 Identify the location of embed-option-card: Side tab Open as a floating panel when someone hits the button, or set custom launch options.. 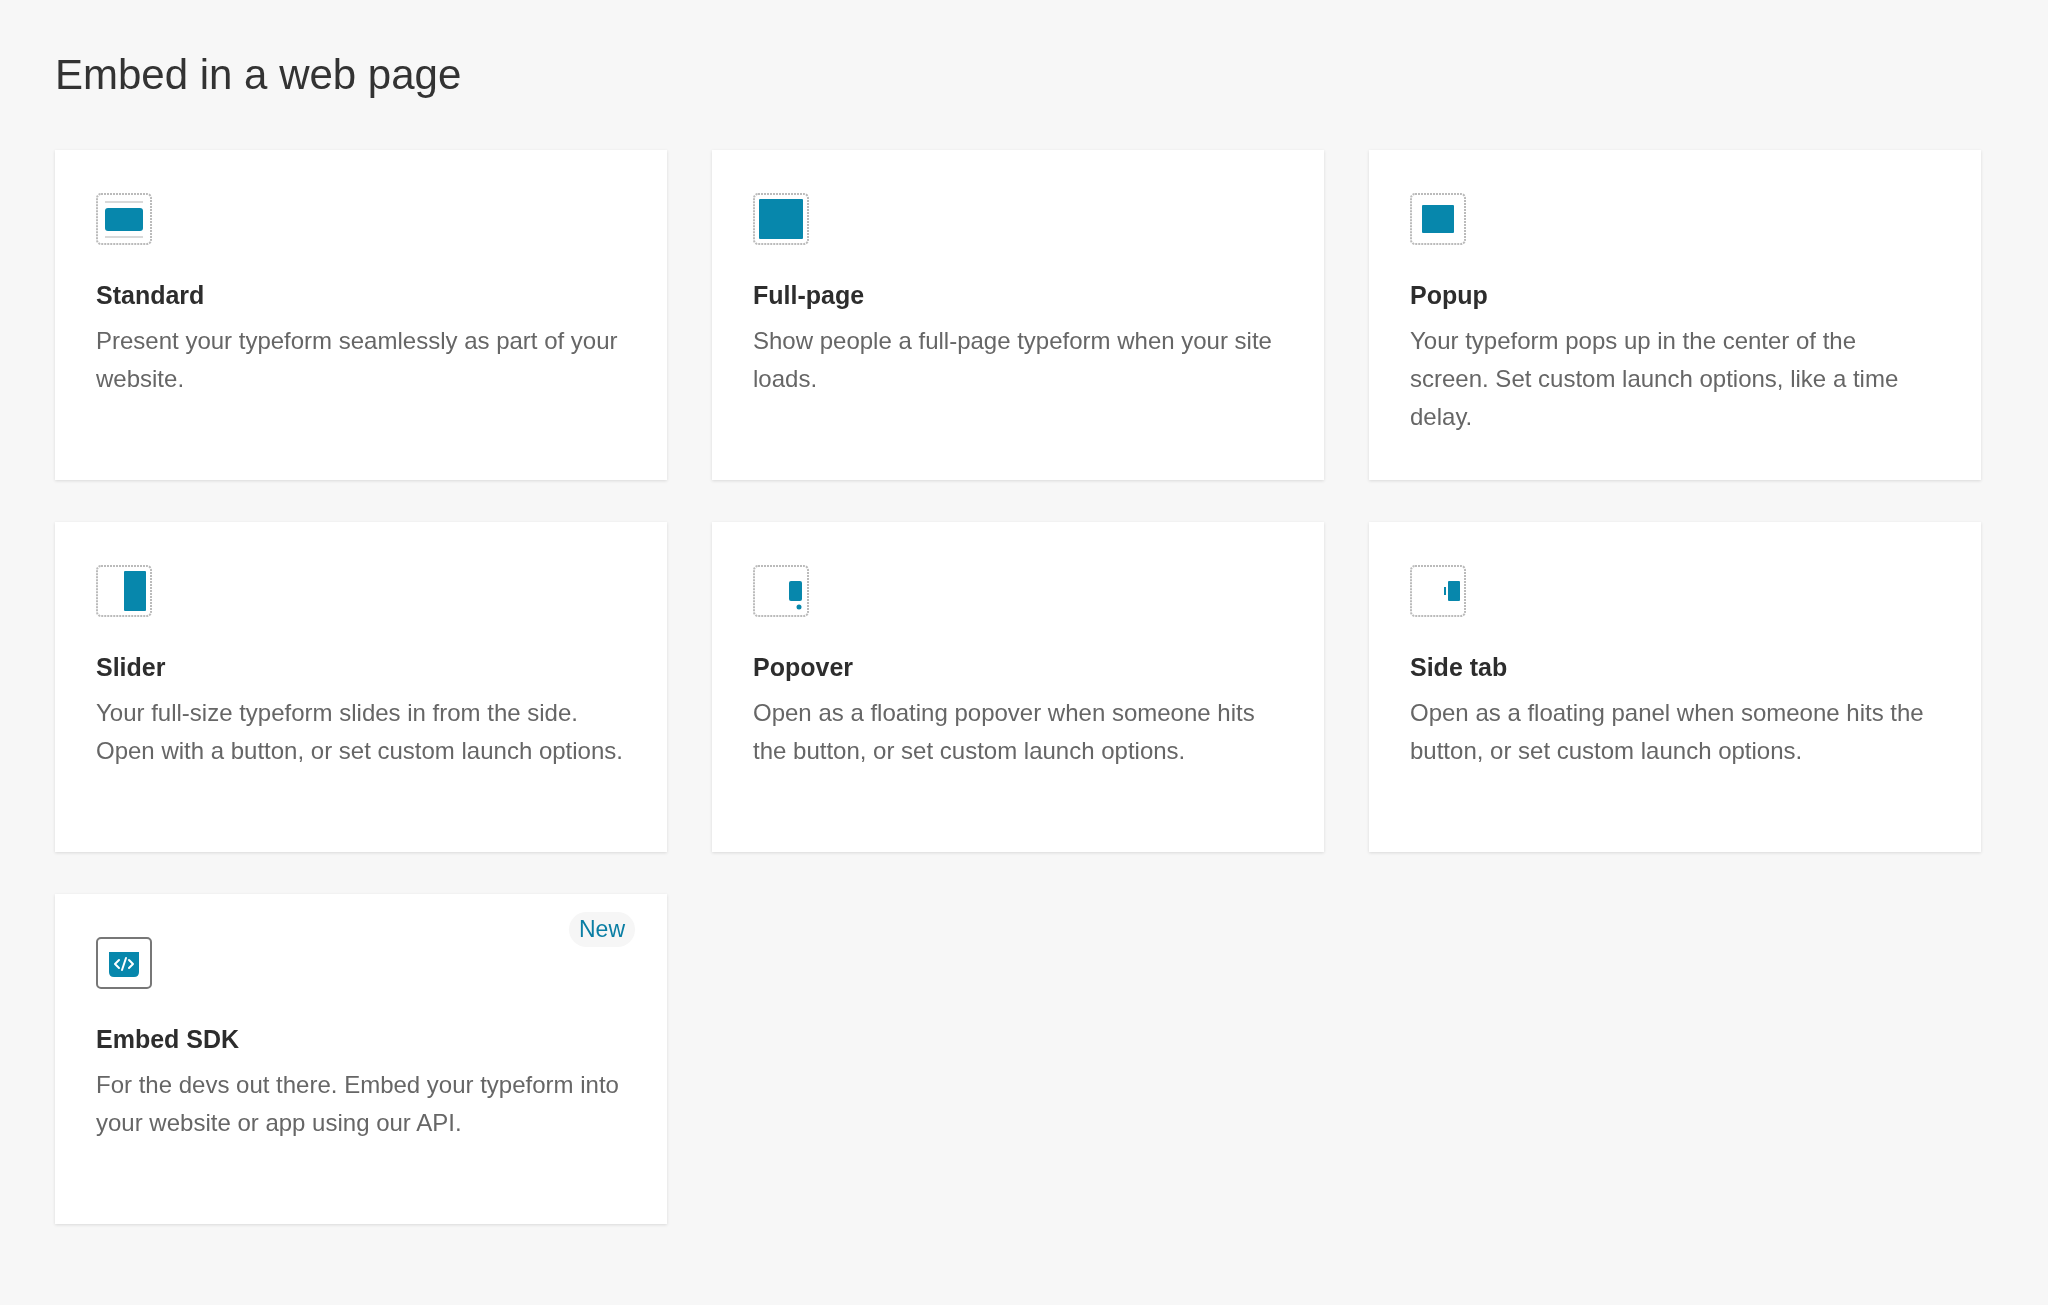
(1675, 687).